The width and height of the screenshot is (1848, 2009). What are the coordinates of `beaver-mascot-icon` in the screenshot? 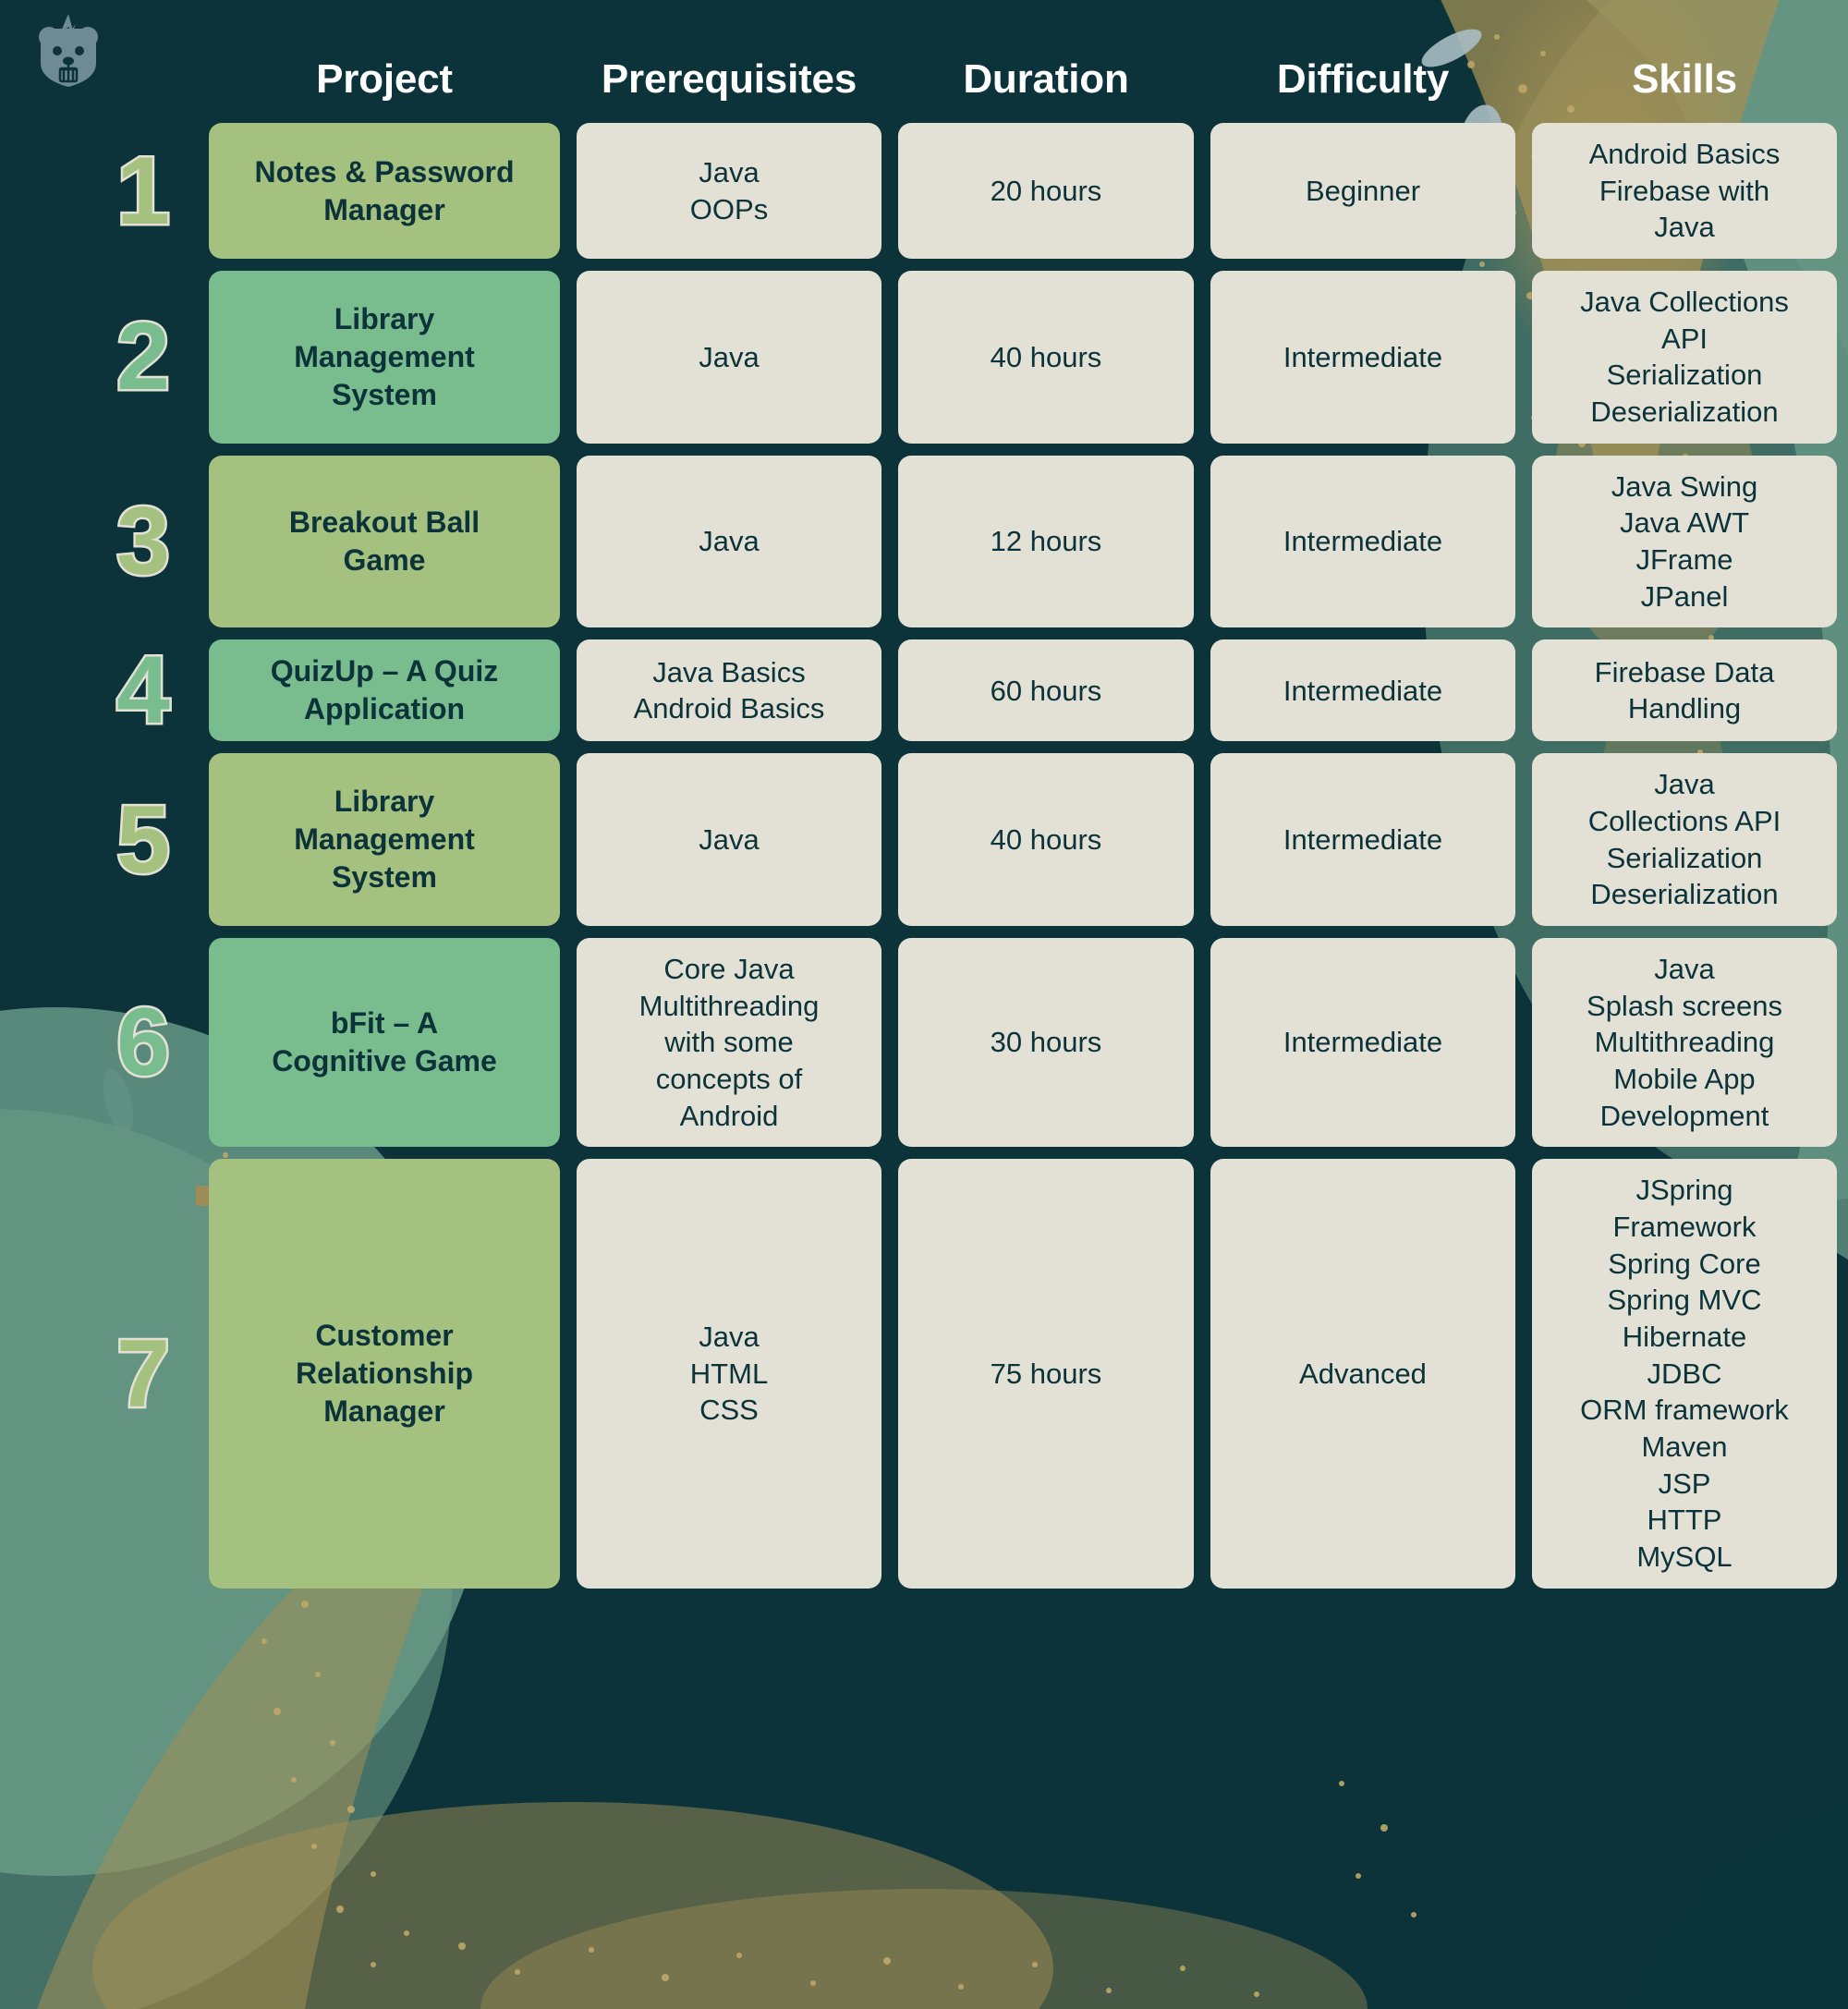 It's located at (68, 50).